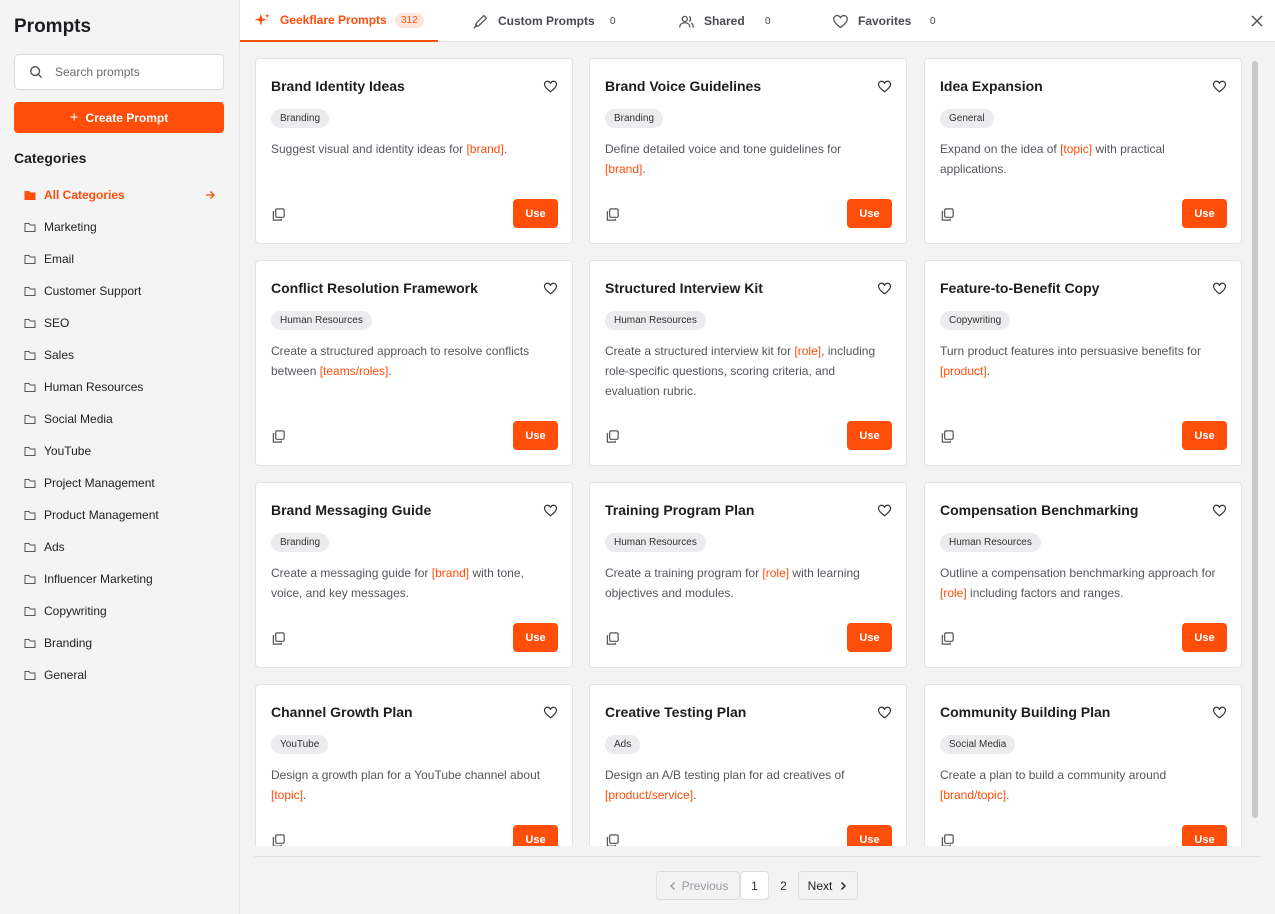  I want to click on tab-count: 0, so click(613, 21).